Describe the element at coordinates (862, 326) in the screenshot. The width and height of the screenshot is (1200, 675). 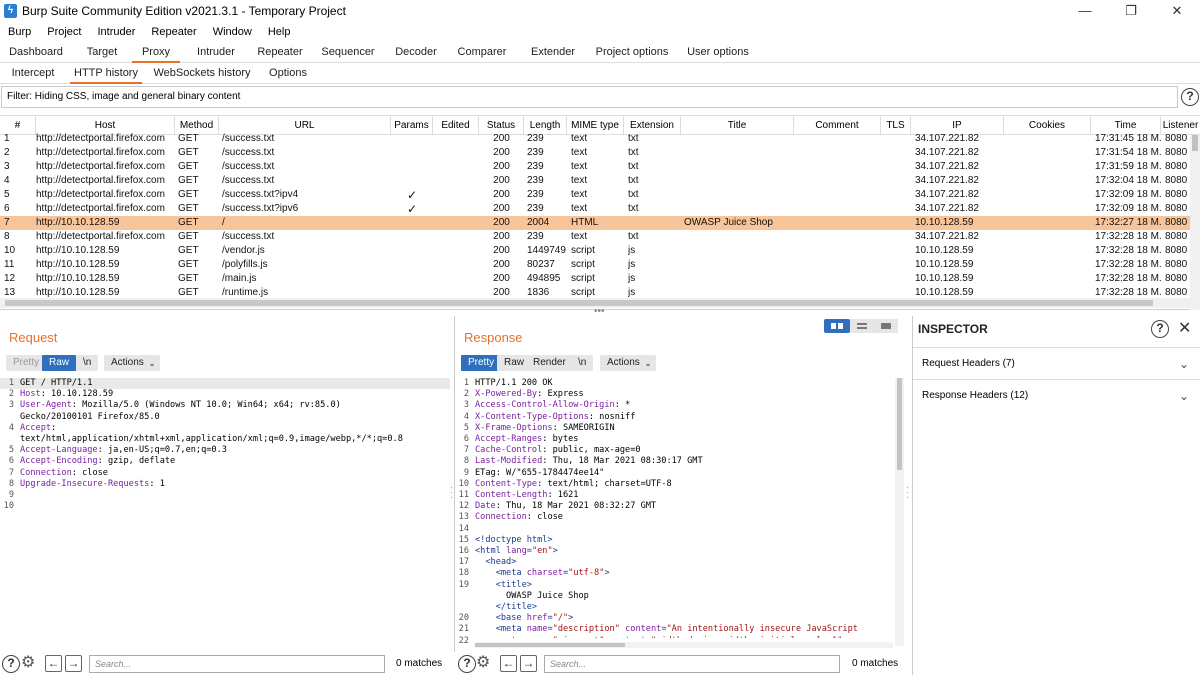
I see `layout-stacked-icon` at that location.